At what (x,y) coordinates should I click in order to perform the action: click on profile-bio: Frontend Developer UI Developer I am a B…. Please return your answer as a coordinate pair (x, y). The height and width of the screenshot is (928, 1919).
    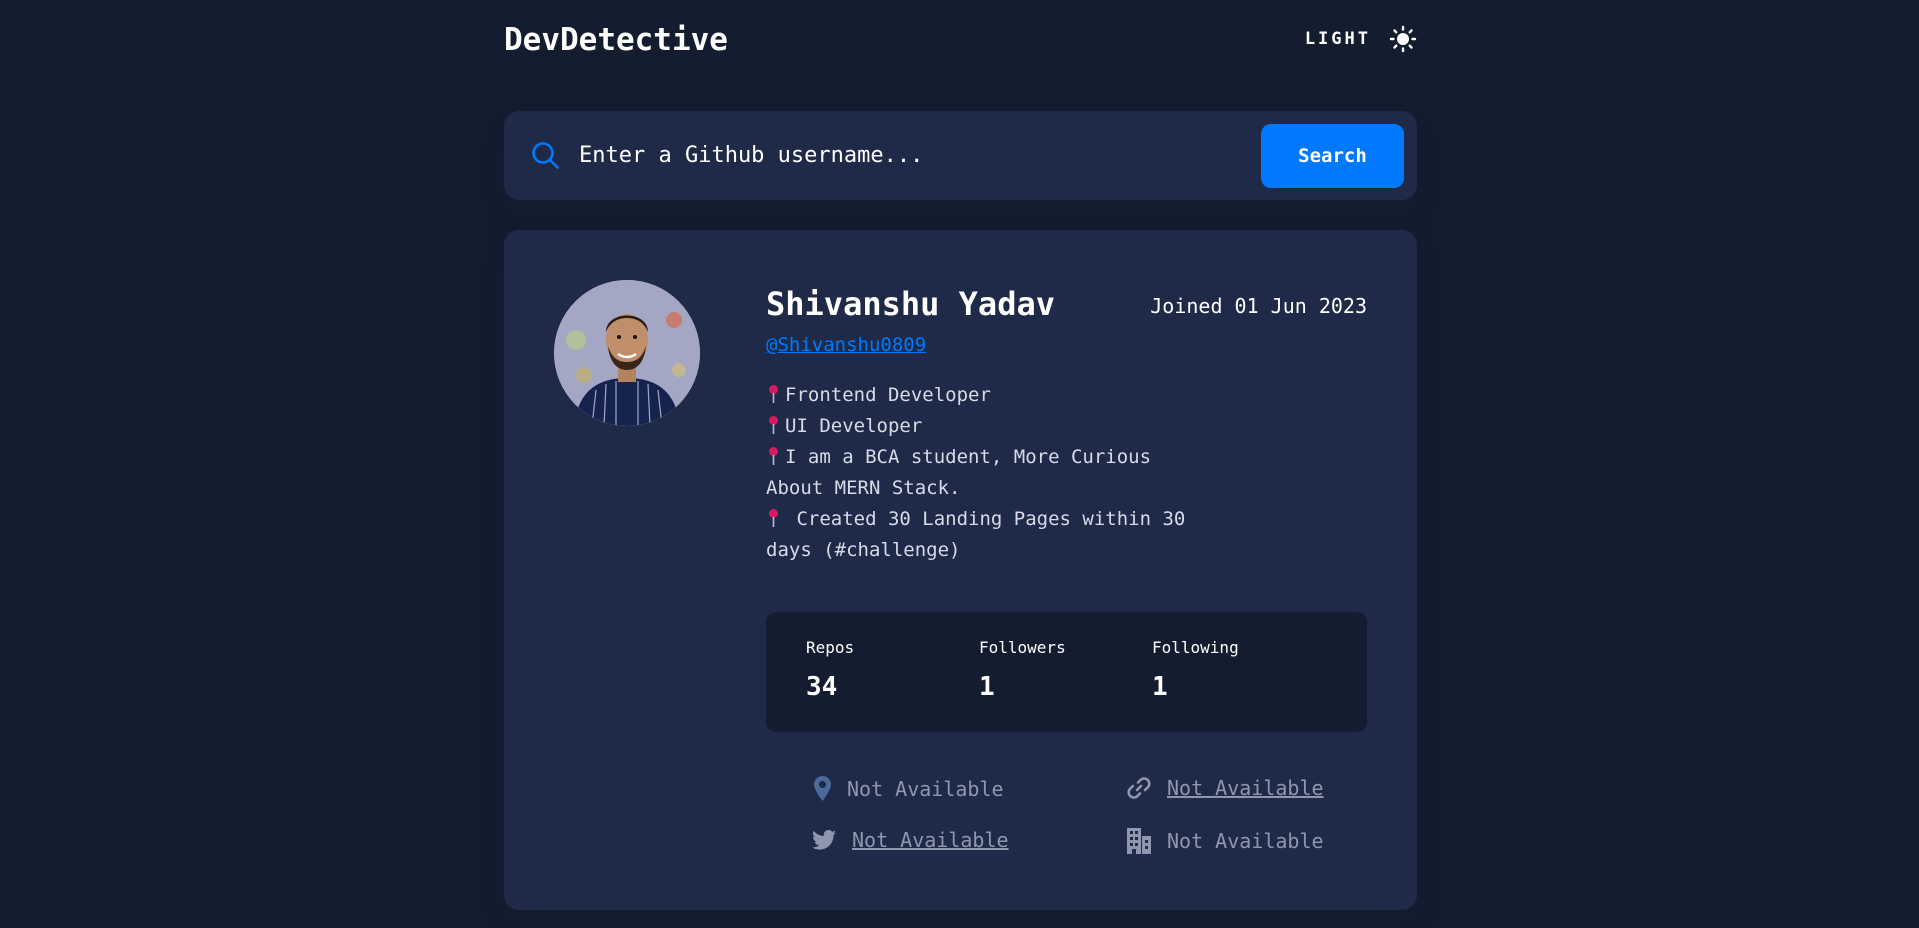
    Looking at the image, I should click on (986, 473).